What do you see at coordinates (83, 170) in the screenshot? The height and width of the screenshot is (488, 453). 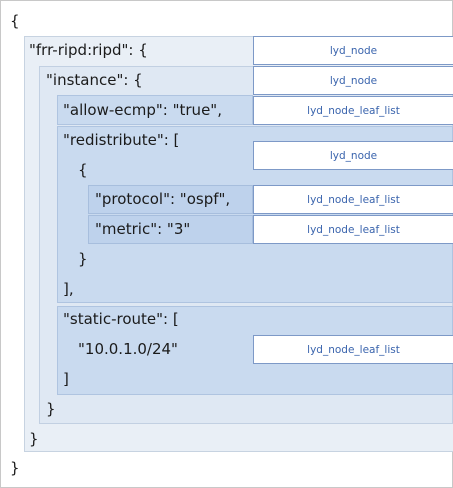 I see `redistribute-entry-open: {` at bounding box center [83, 170].